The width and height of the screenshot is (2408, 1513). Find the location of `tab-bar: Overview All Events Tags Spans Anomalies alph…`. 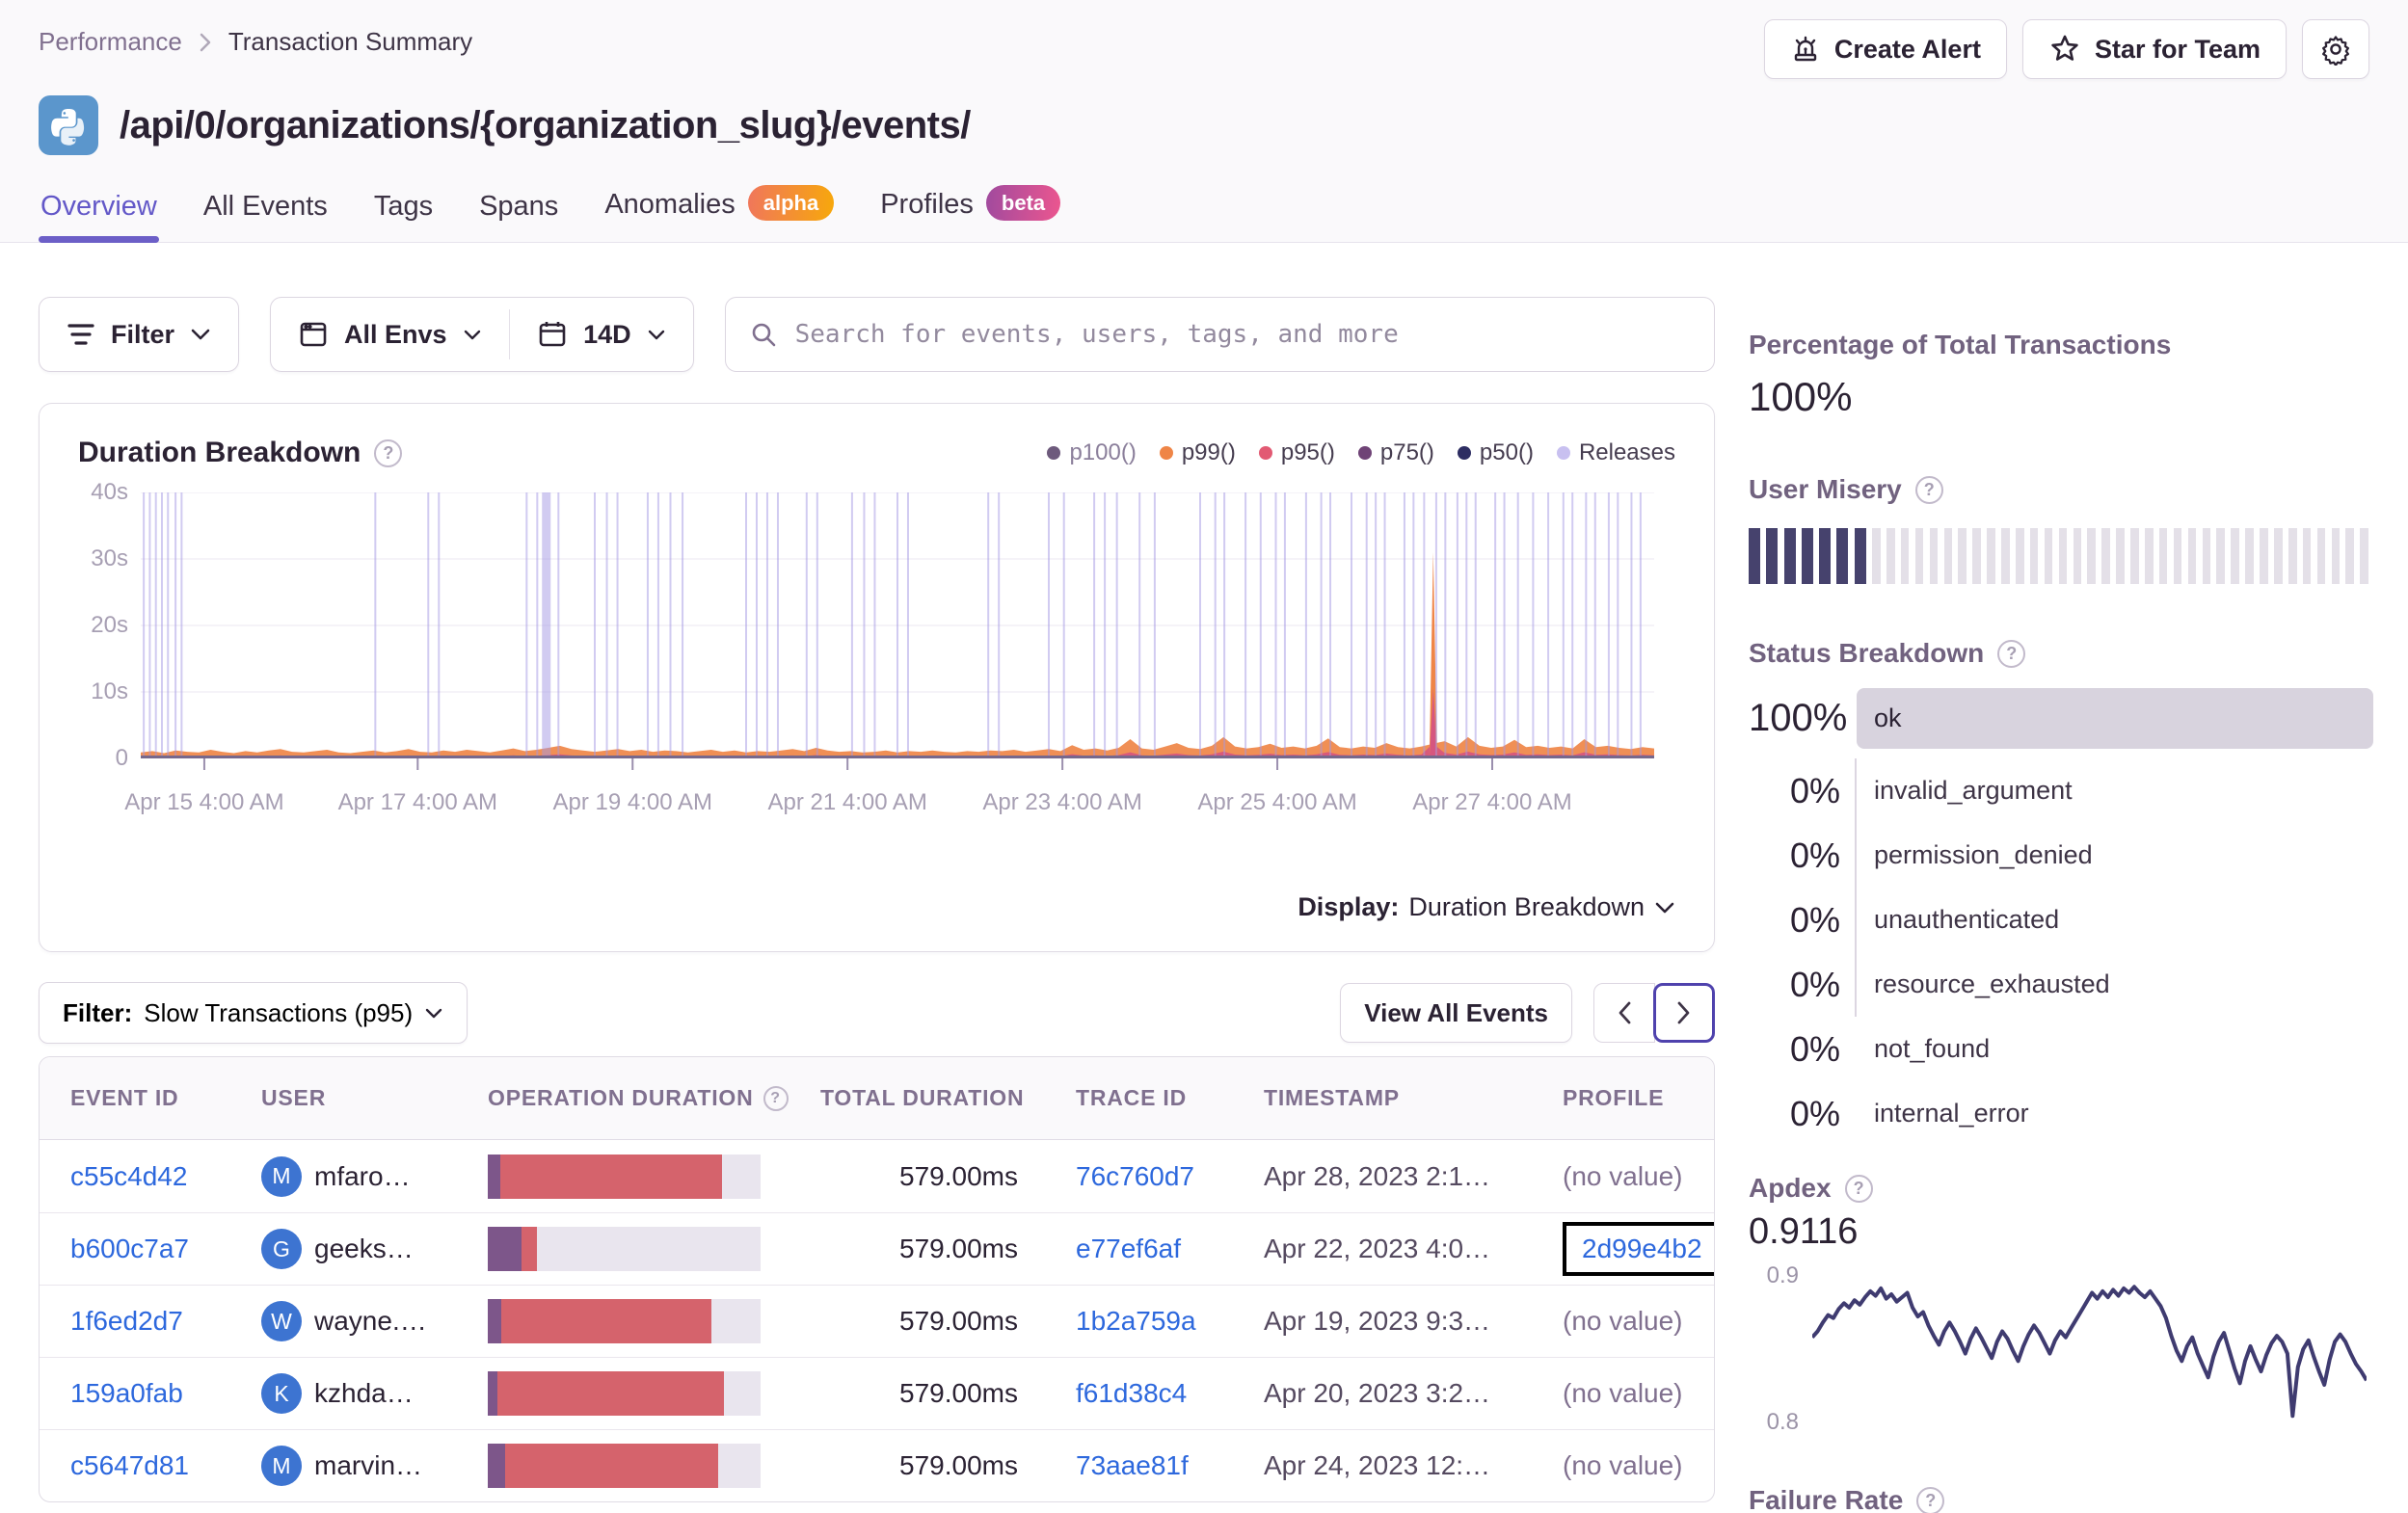

tab-bar: Overview All Events Tags Spans Anomalies alph… is located at coordinates (1204, 212).